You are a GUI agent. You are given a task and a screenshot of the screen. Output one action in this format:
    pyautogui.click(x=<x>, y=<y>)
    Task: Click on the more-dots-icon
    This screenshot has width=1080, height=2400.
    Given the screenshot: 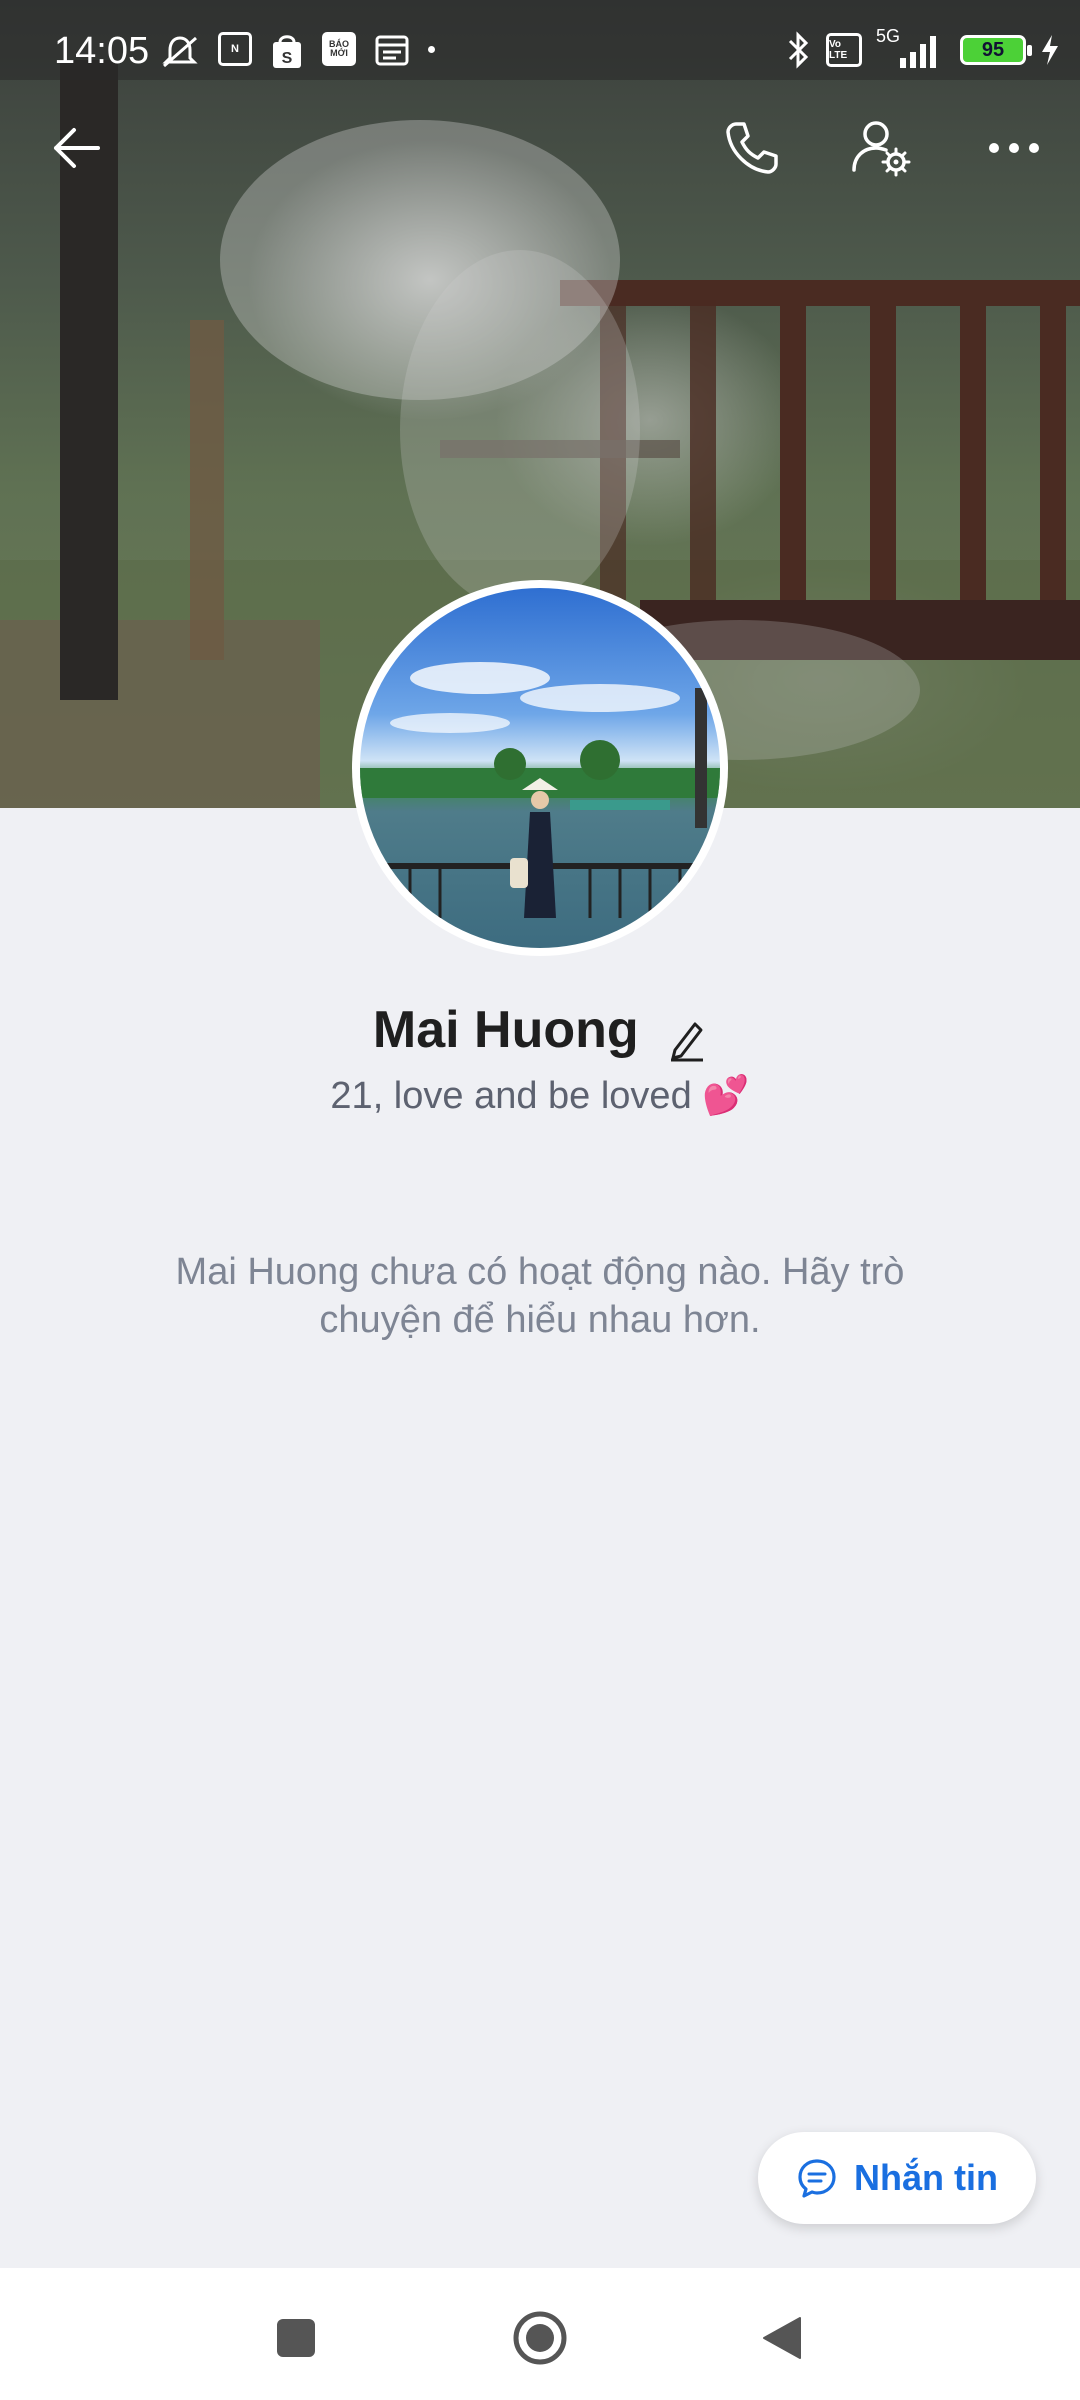 What is the action you would take?
    pyautogui.click(x=1014, y=148)
    